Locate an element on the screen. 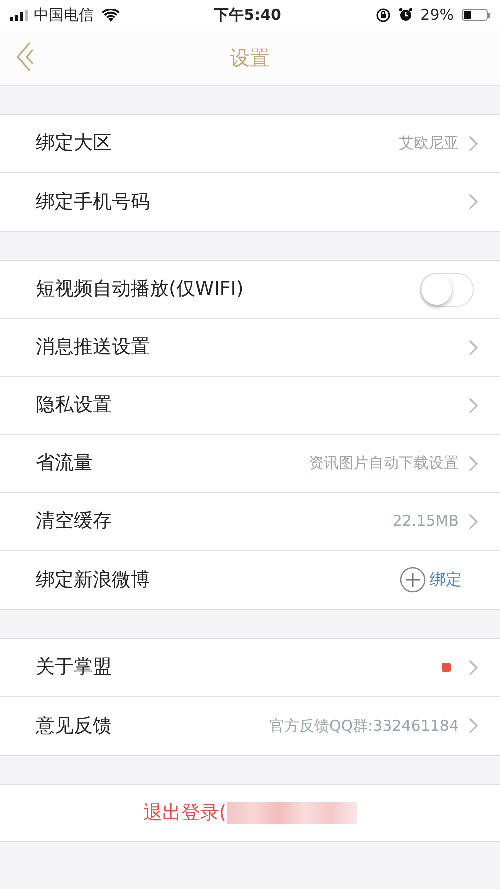 The width and height of the screenshot is (500, 889). settings-row: 隐私设置 is located at coordinates (250, 406).